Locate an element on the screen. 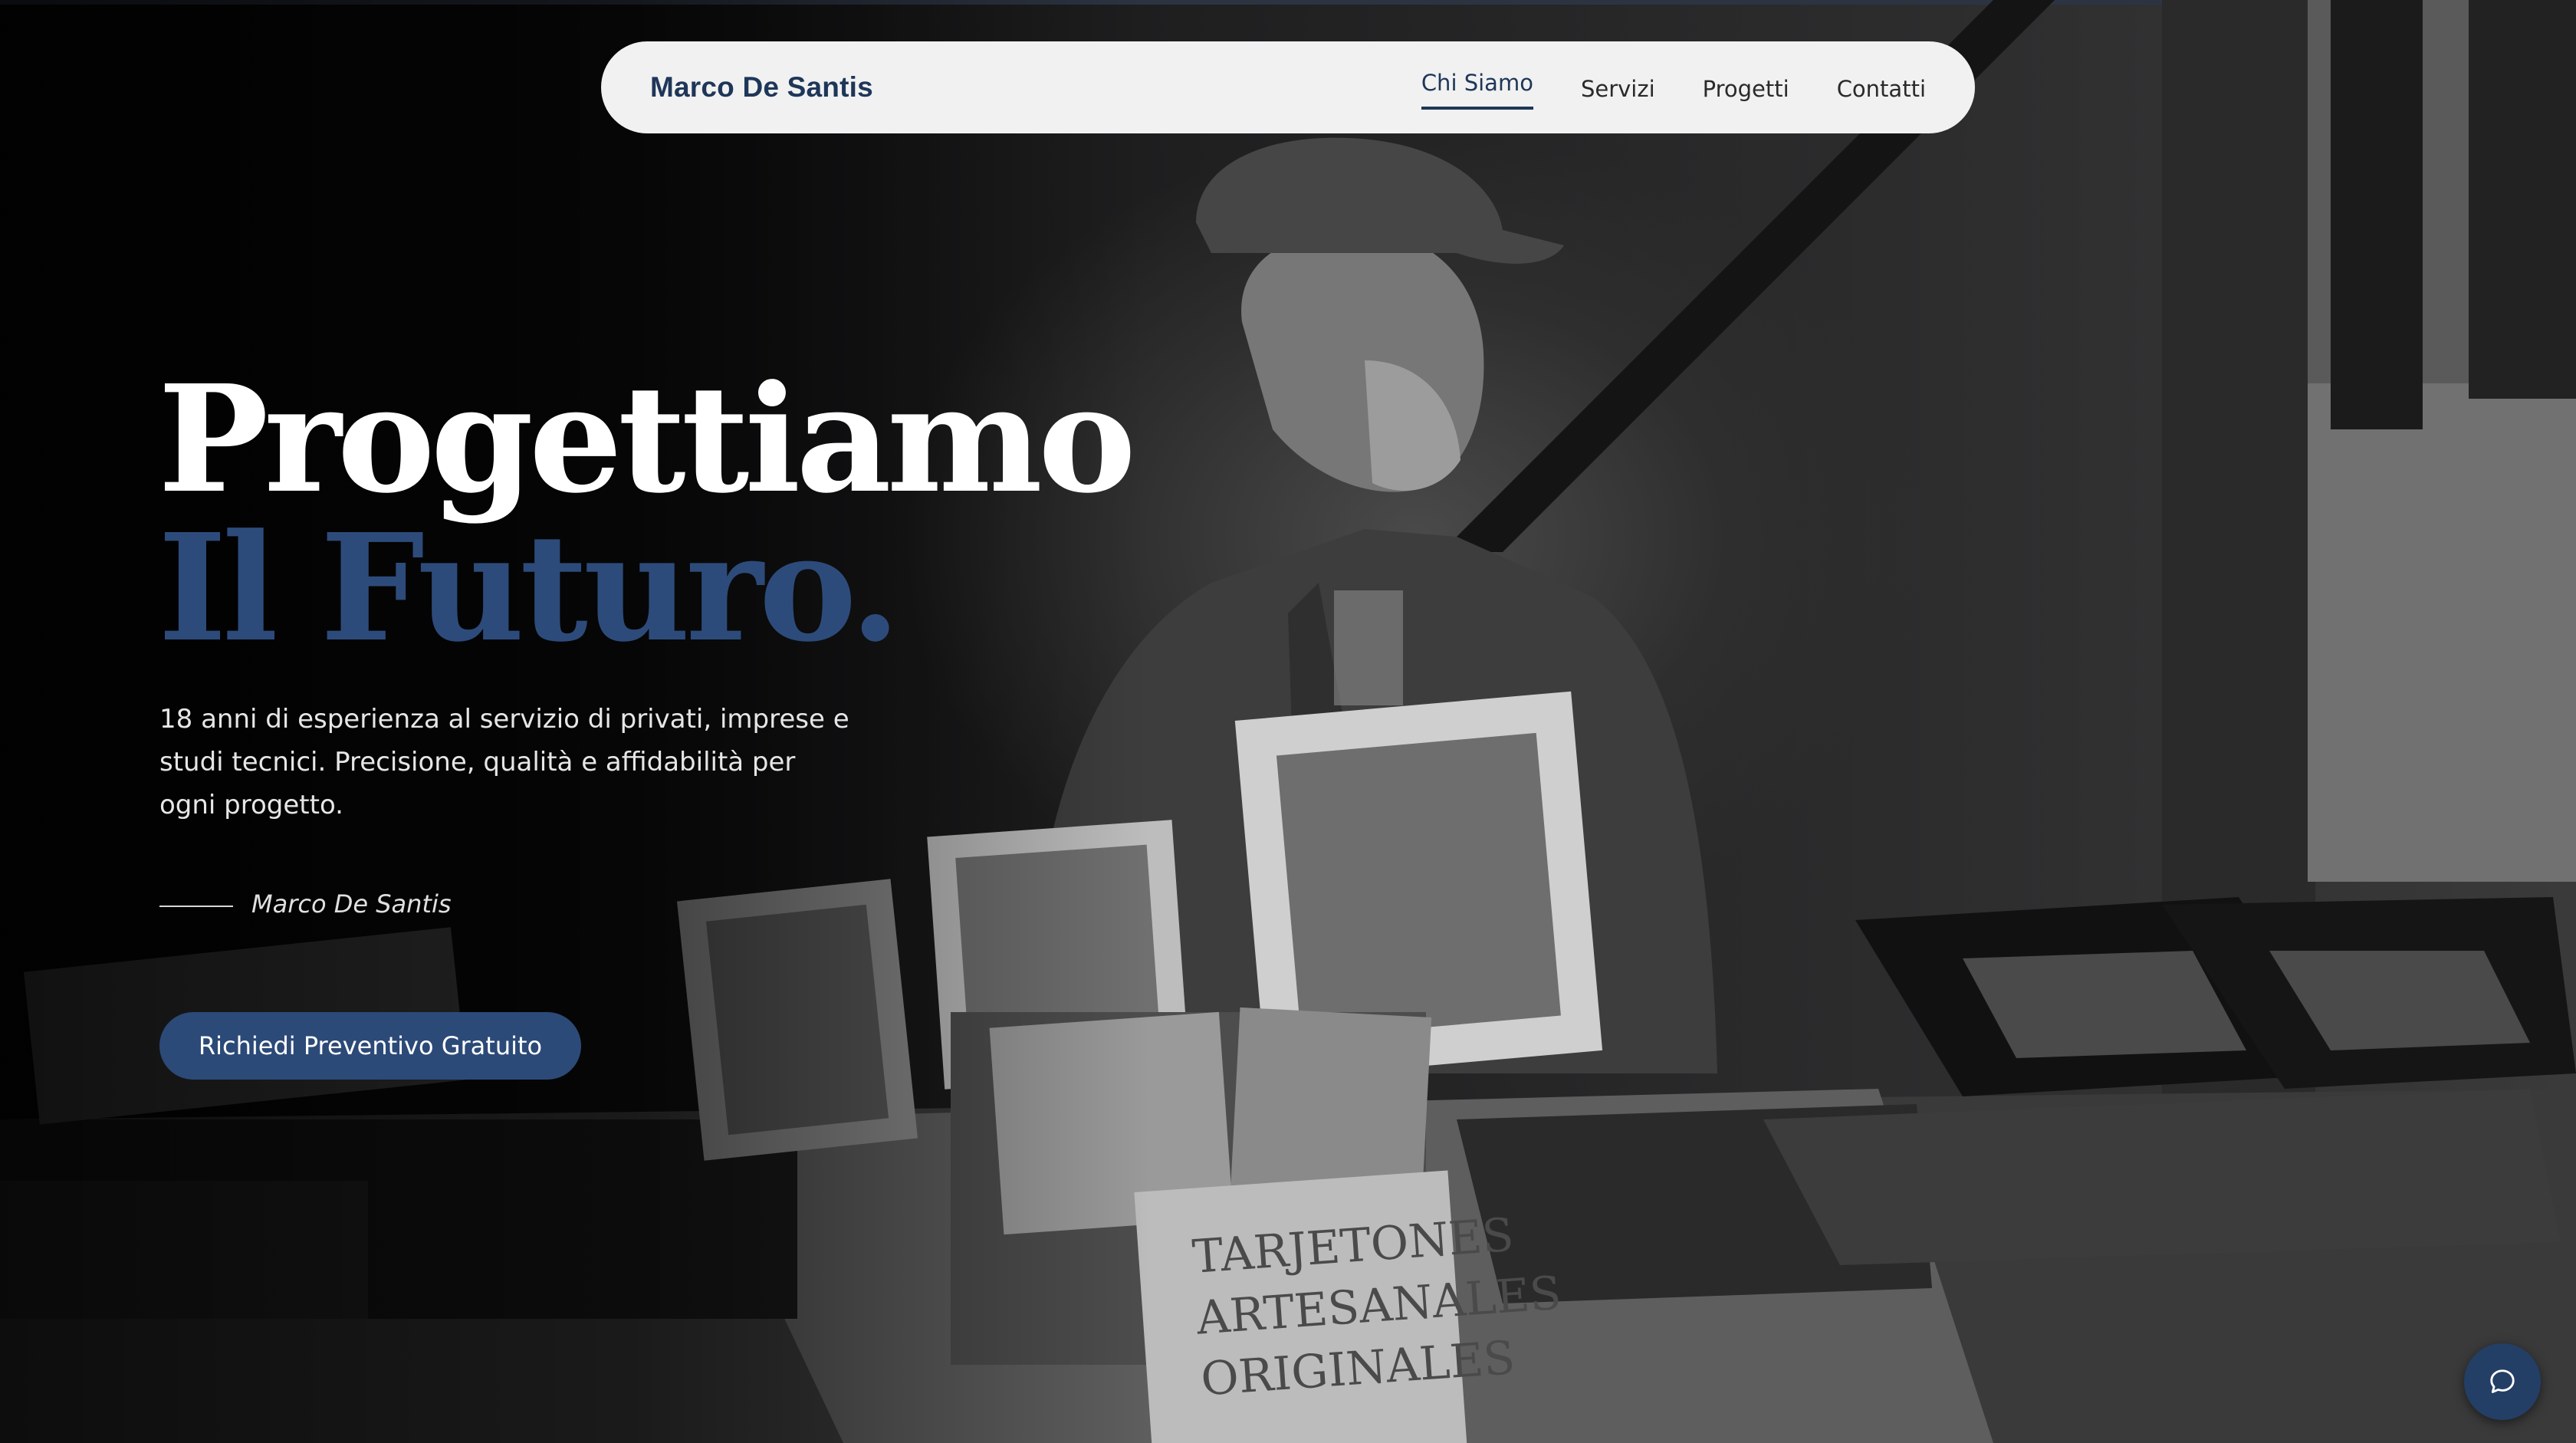 This screenshot has width=2576, height=1443. request-quote-button: Richiedi Preventivo Gratuito is located at coordinates (370, 1046).